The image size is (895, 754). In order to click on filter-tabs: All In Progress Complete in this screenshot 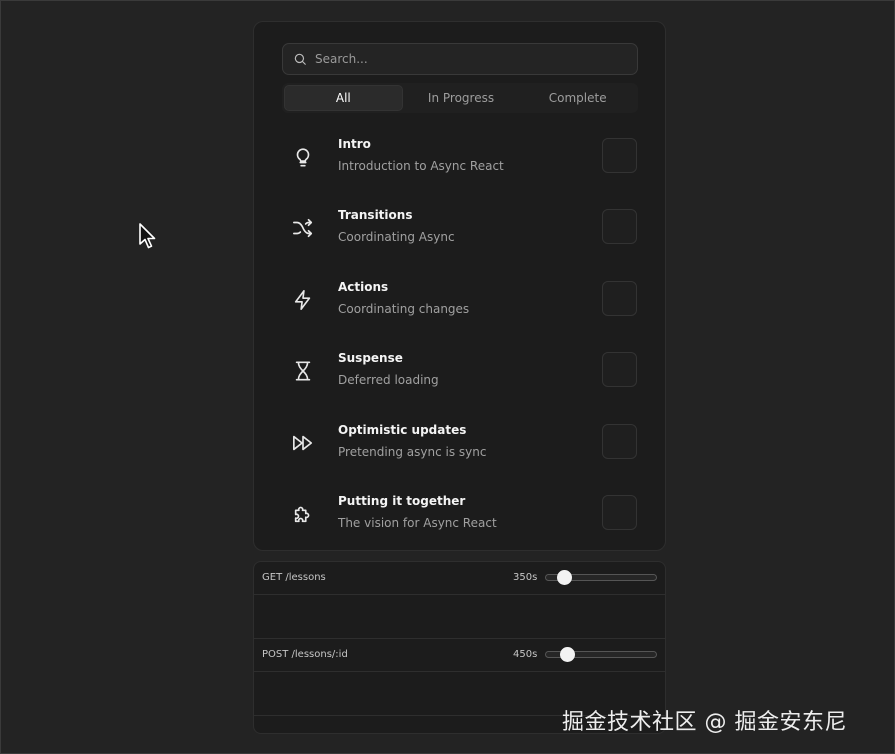, I will do `click(460, 98)`.